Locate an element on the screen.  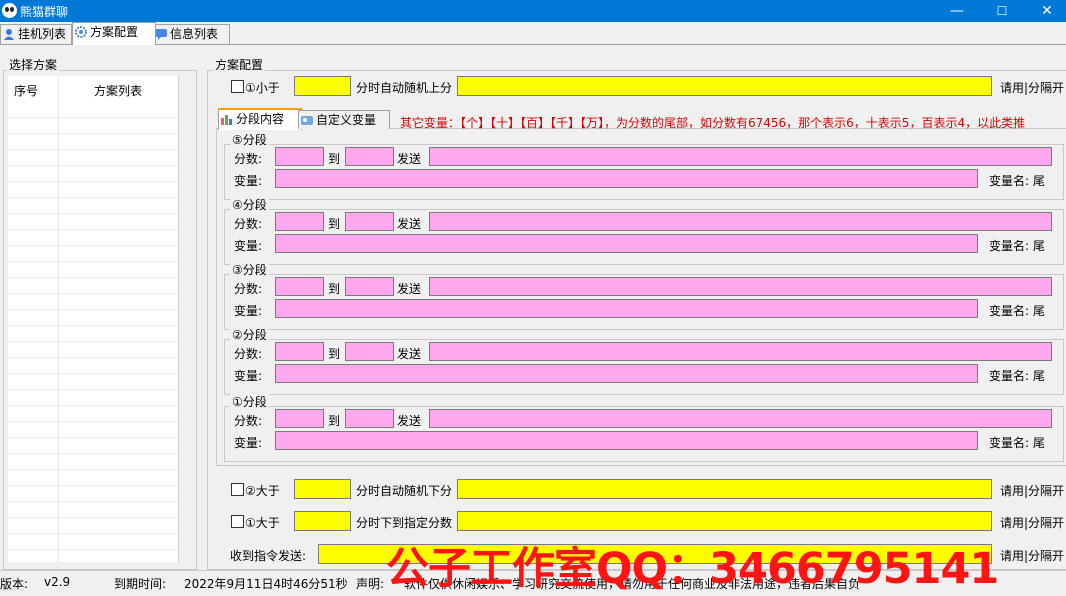
greater-than-2-label: ②大于 is located at coordinates (262, 491).